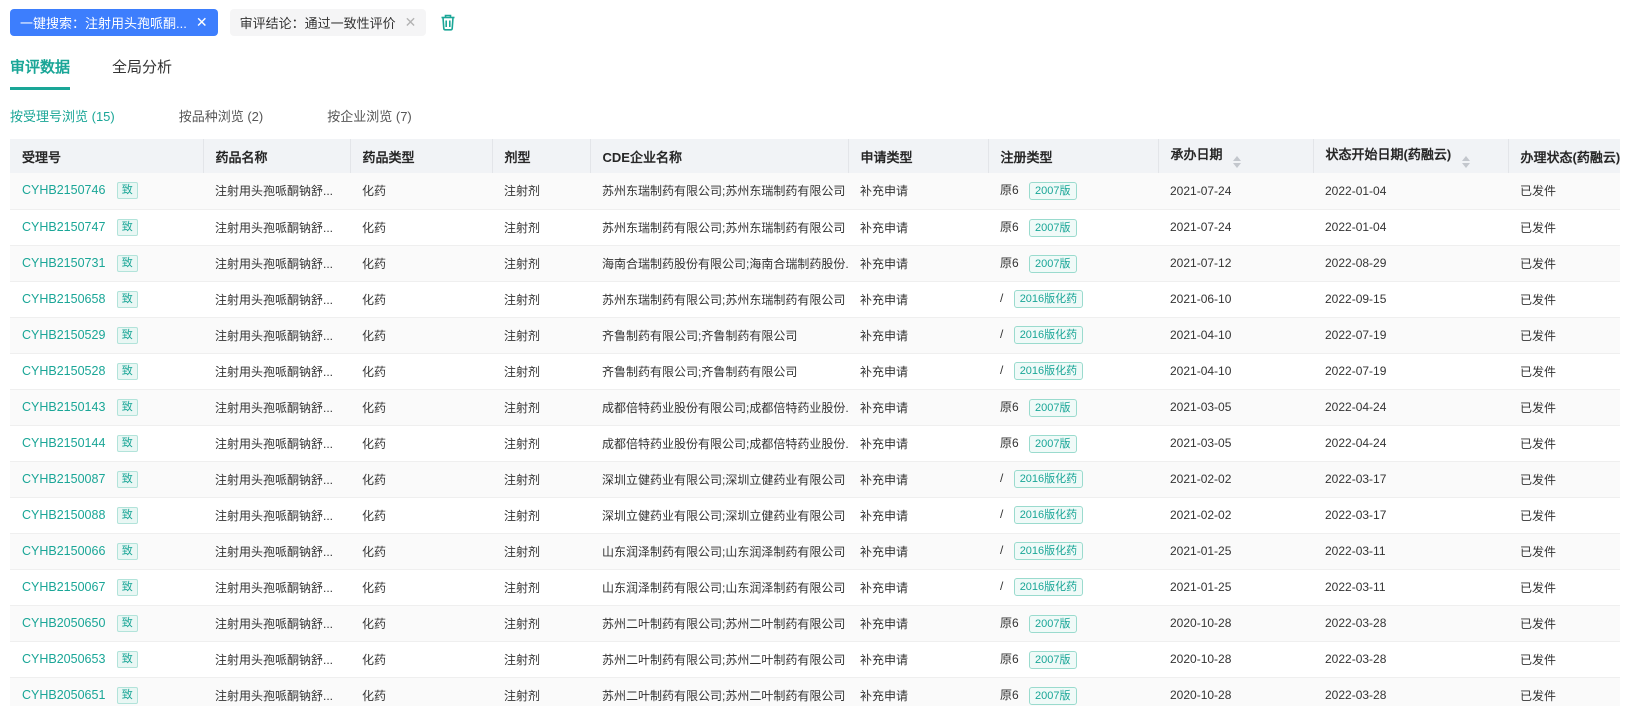 The height and width of the screenshot is (706, 1629). What do you see at coordinates (63, 623) in the screenshot?
I see `acceptance-number-link: CYHB2050650` at bounding box center [63, 623].